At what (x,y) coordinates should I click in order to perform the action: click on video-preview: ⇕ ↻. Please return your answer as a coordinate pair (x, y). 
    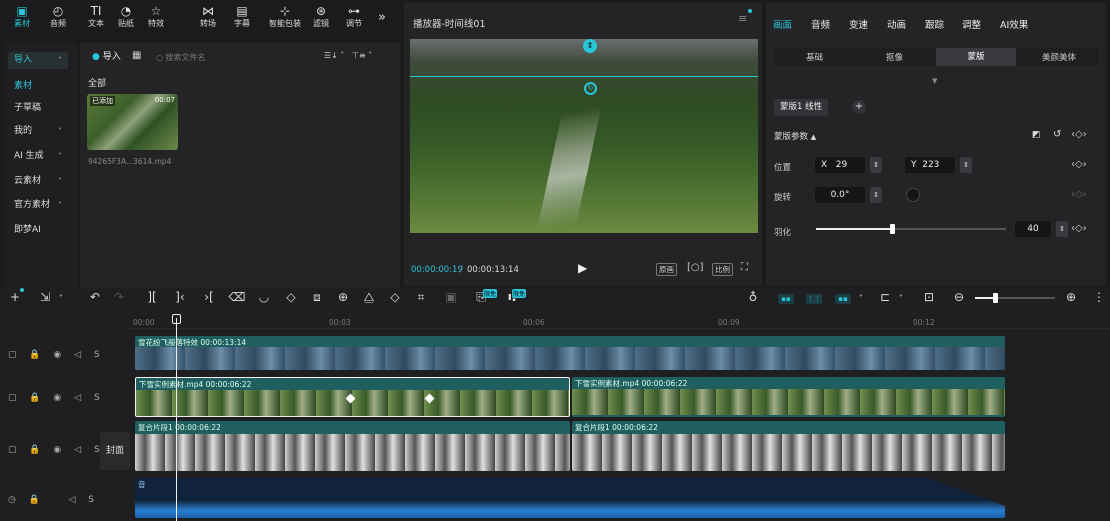
    Looking at the image, I should click on (584, 136).